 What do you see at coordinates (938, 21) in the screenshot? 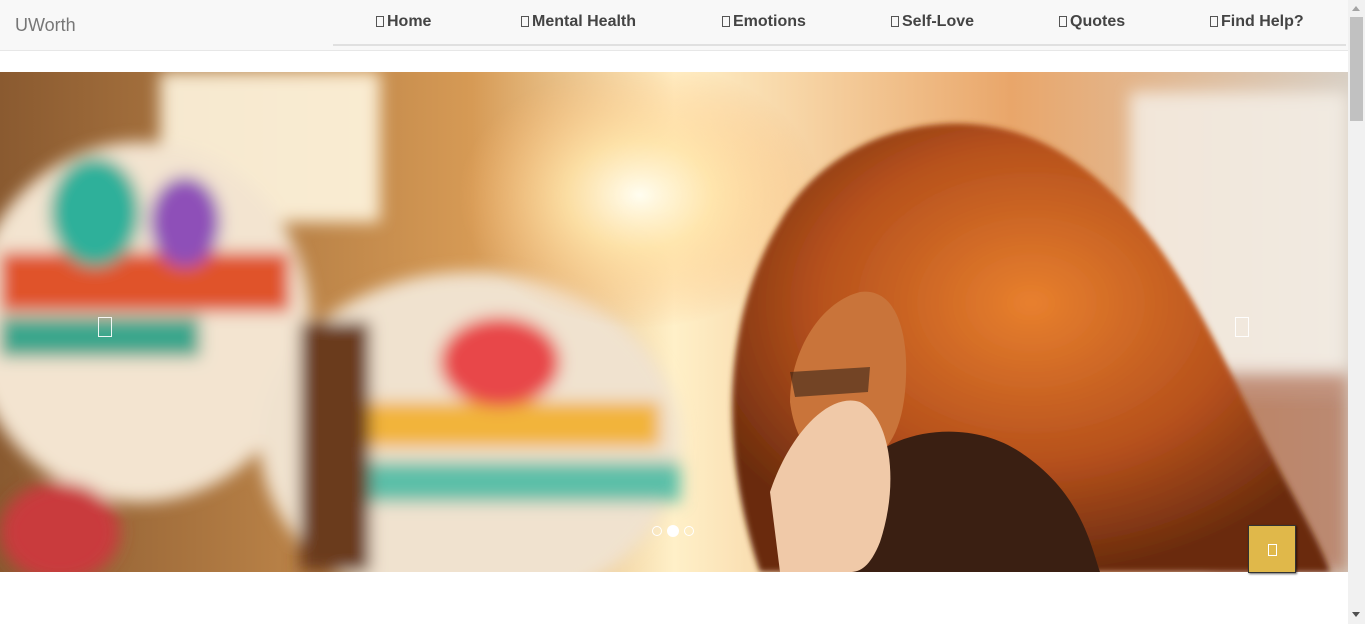
I see `nav-item-label: Self-Love` at bounding box center [938, 21].